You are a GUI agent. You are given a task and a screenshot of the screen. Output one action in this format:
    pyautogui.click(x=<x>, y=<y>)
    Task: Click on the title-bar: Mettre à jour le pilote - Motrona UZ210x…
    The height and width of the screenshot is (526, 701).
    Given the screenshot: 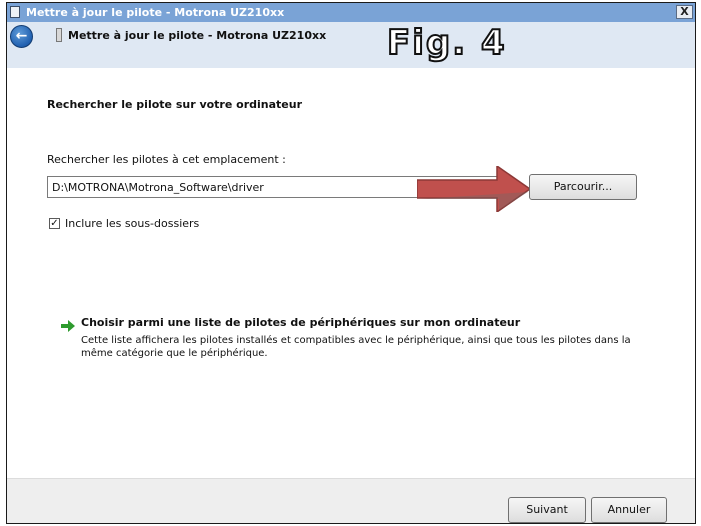 What is the action you would take?
    pyautogui.click(x=351, y=12)
    